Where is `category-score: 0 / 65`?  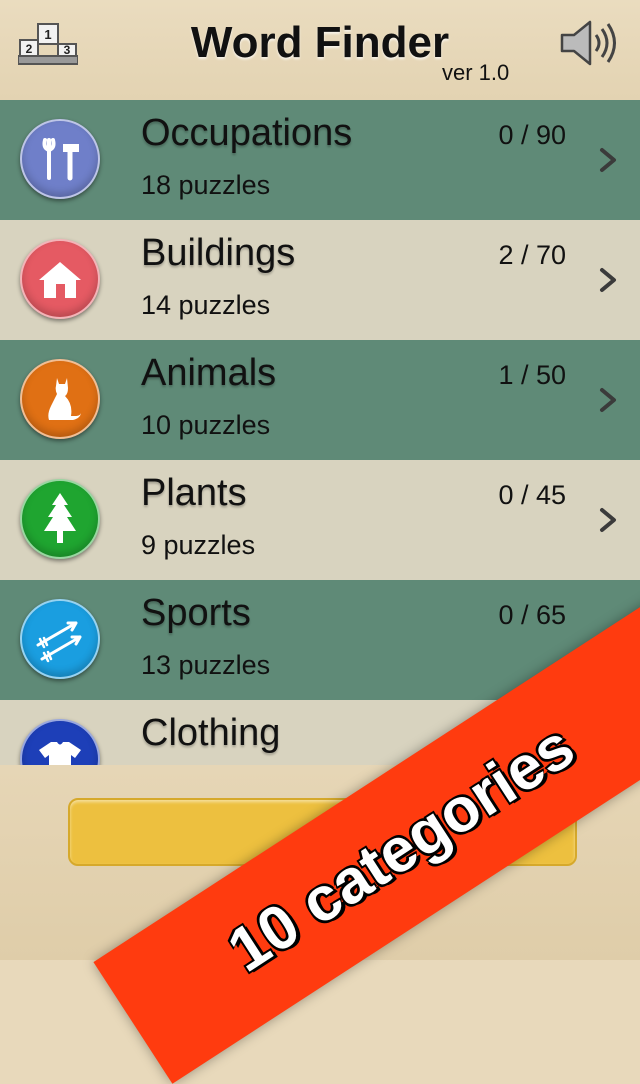
category-score: 0 / 65 is located at coordinates (532, 615).